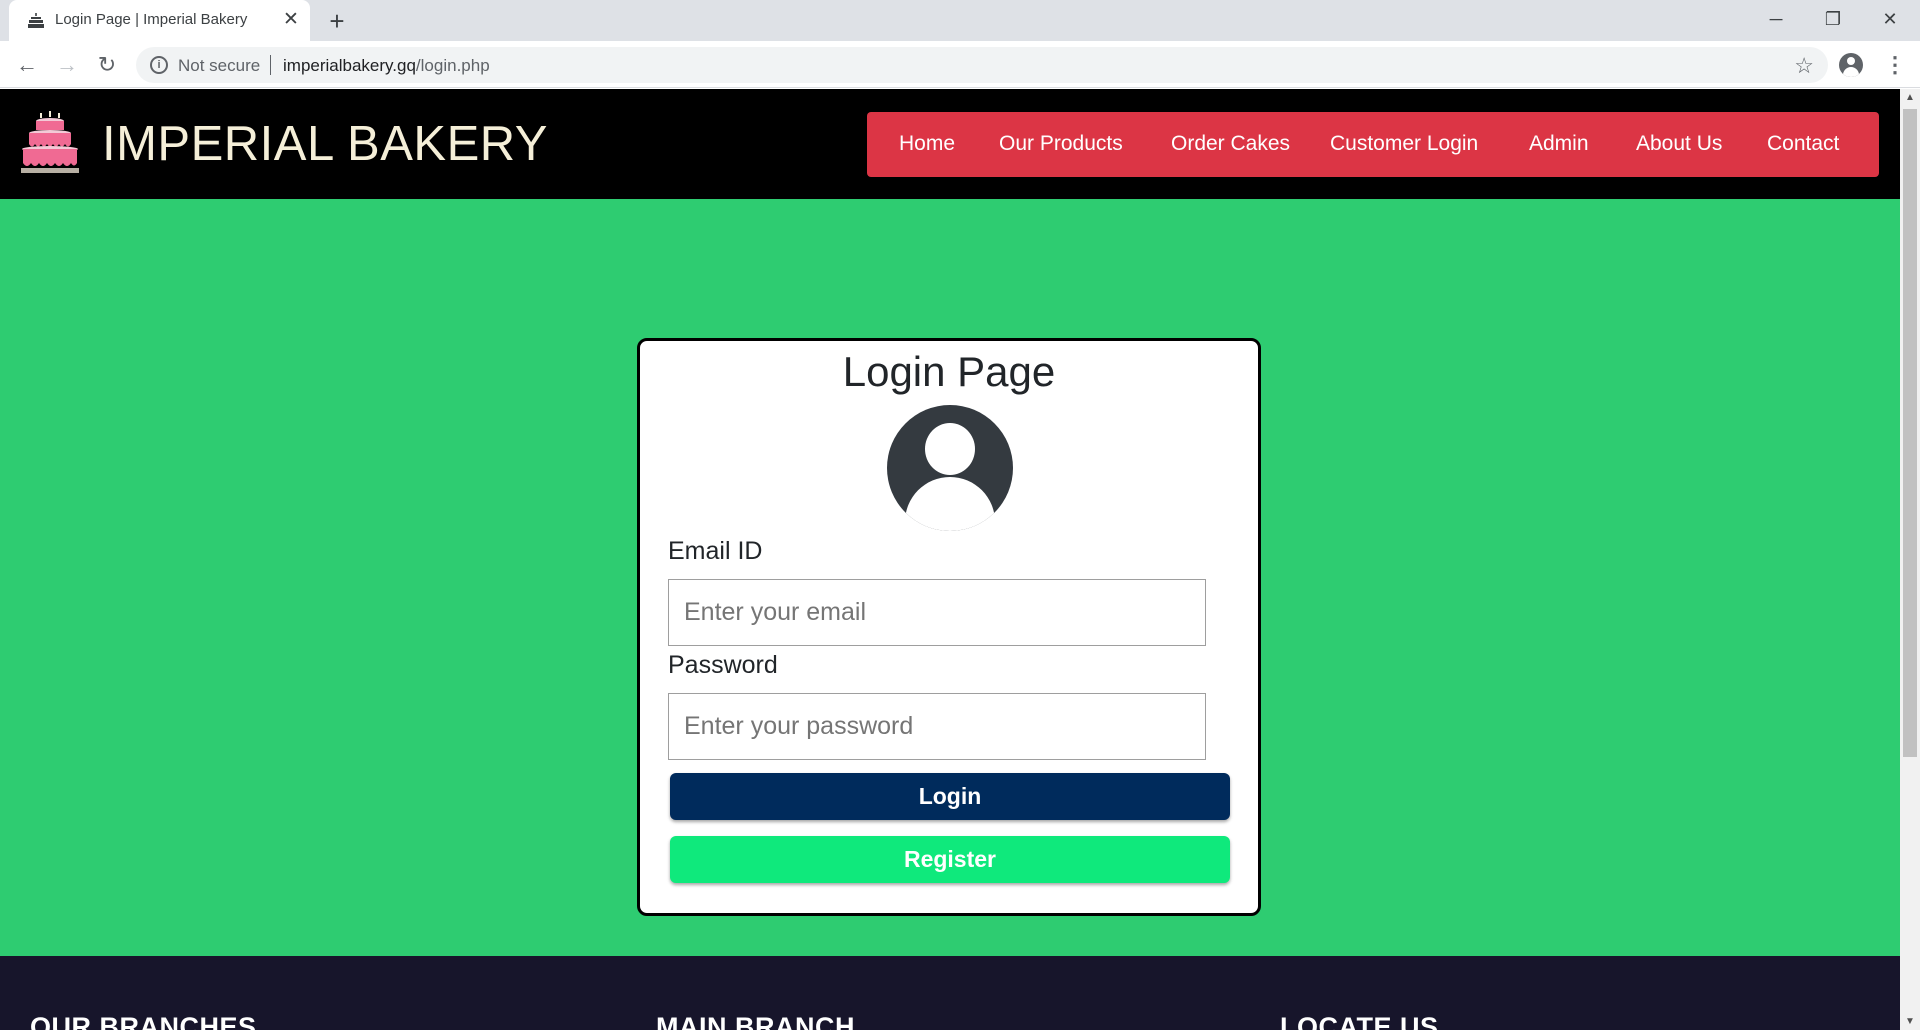 This screenshot has width=1920, height=1030. Describe the element at coordinates (1230, 144) in the screenshot. I see `nav-order-cakes: Order Cakes` at that location.